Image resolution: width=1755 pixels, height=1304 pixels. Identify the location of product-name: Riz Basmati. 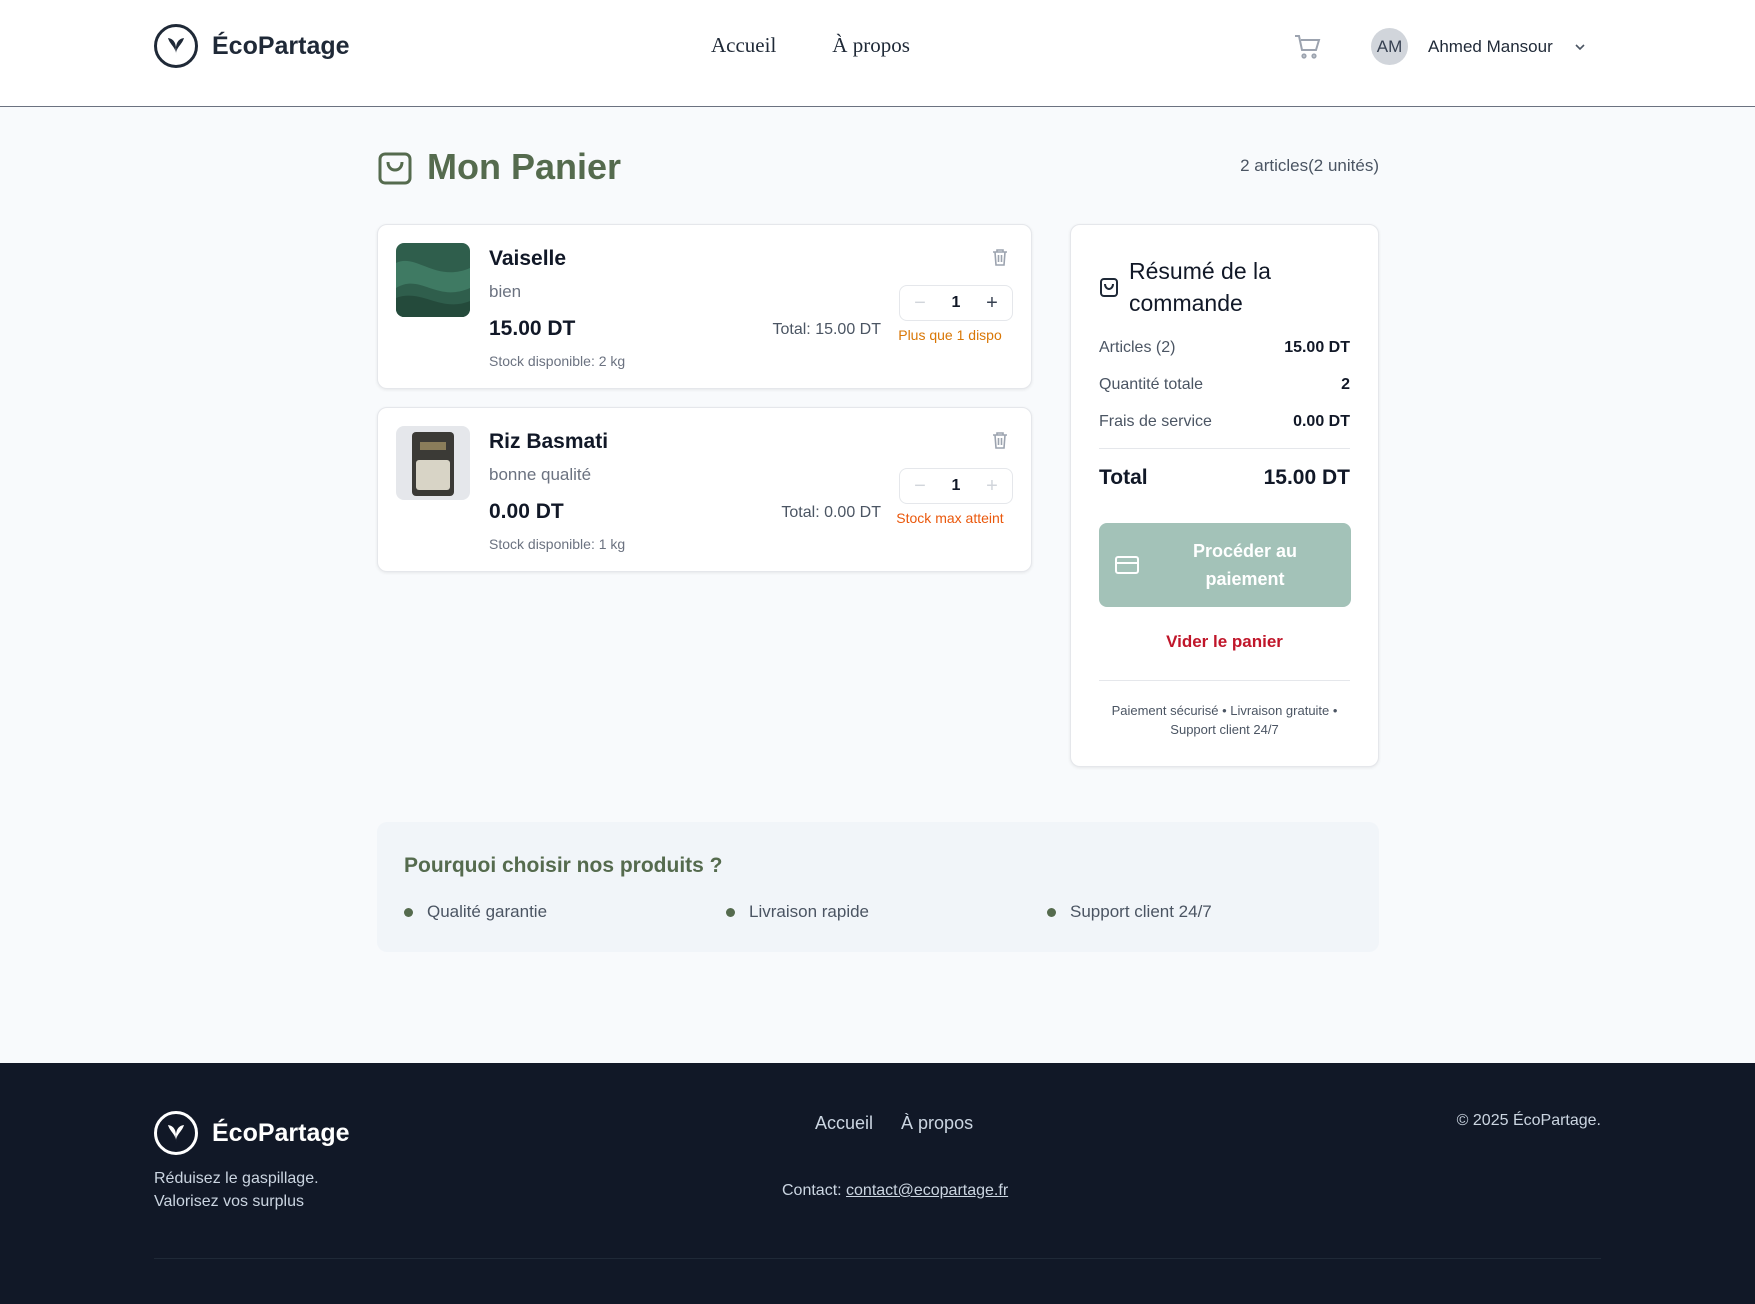
(549, 441).